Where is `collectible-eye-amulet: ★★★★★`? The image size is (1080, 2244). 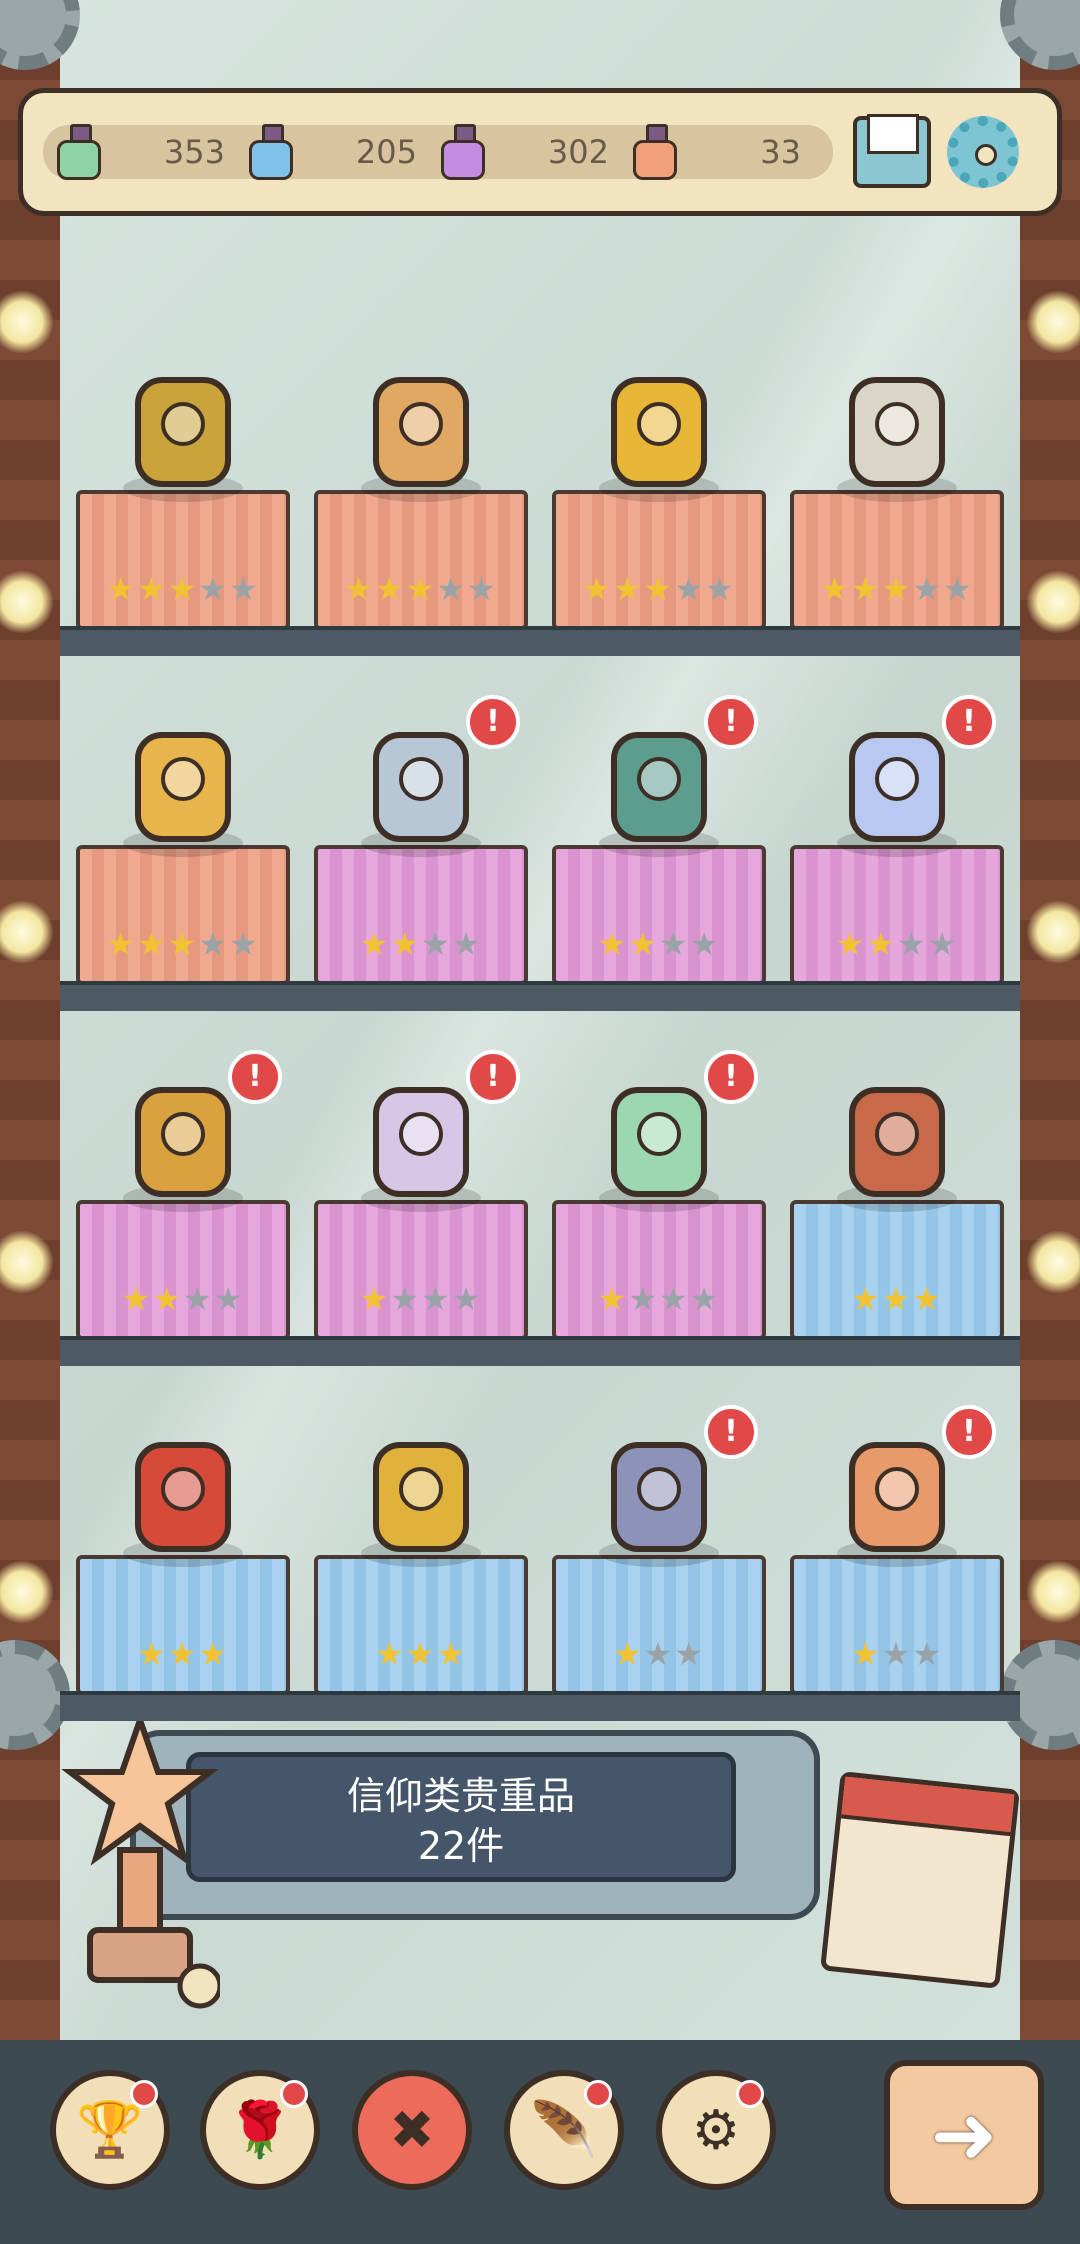 collectible-eye-amulet: ★★★★★ is located at coordinates (183, 485).